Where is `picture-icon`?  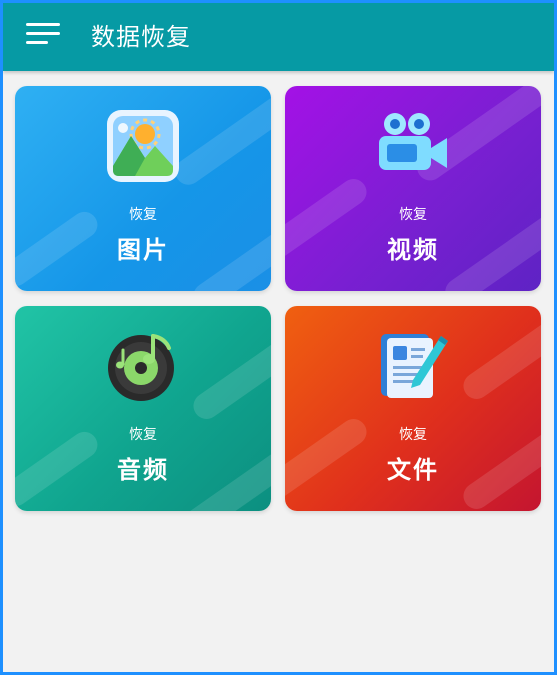 picture-icon is located at coordinates (143, 146).